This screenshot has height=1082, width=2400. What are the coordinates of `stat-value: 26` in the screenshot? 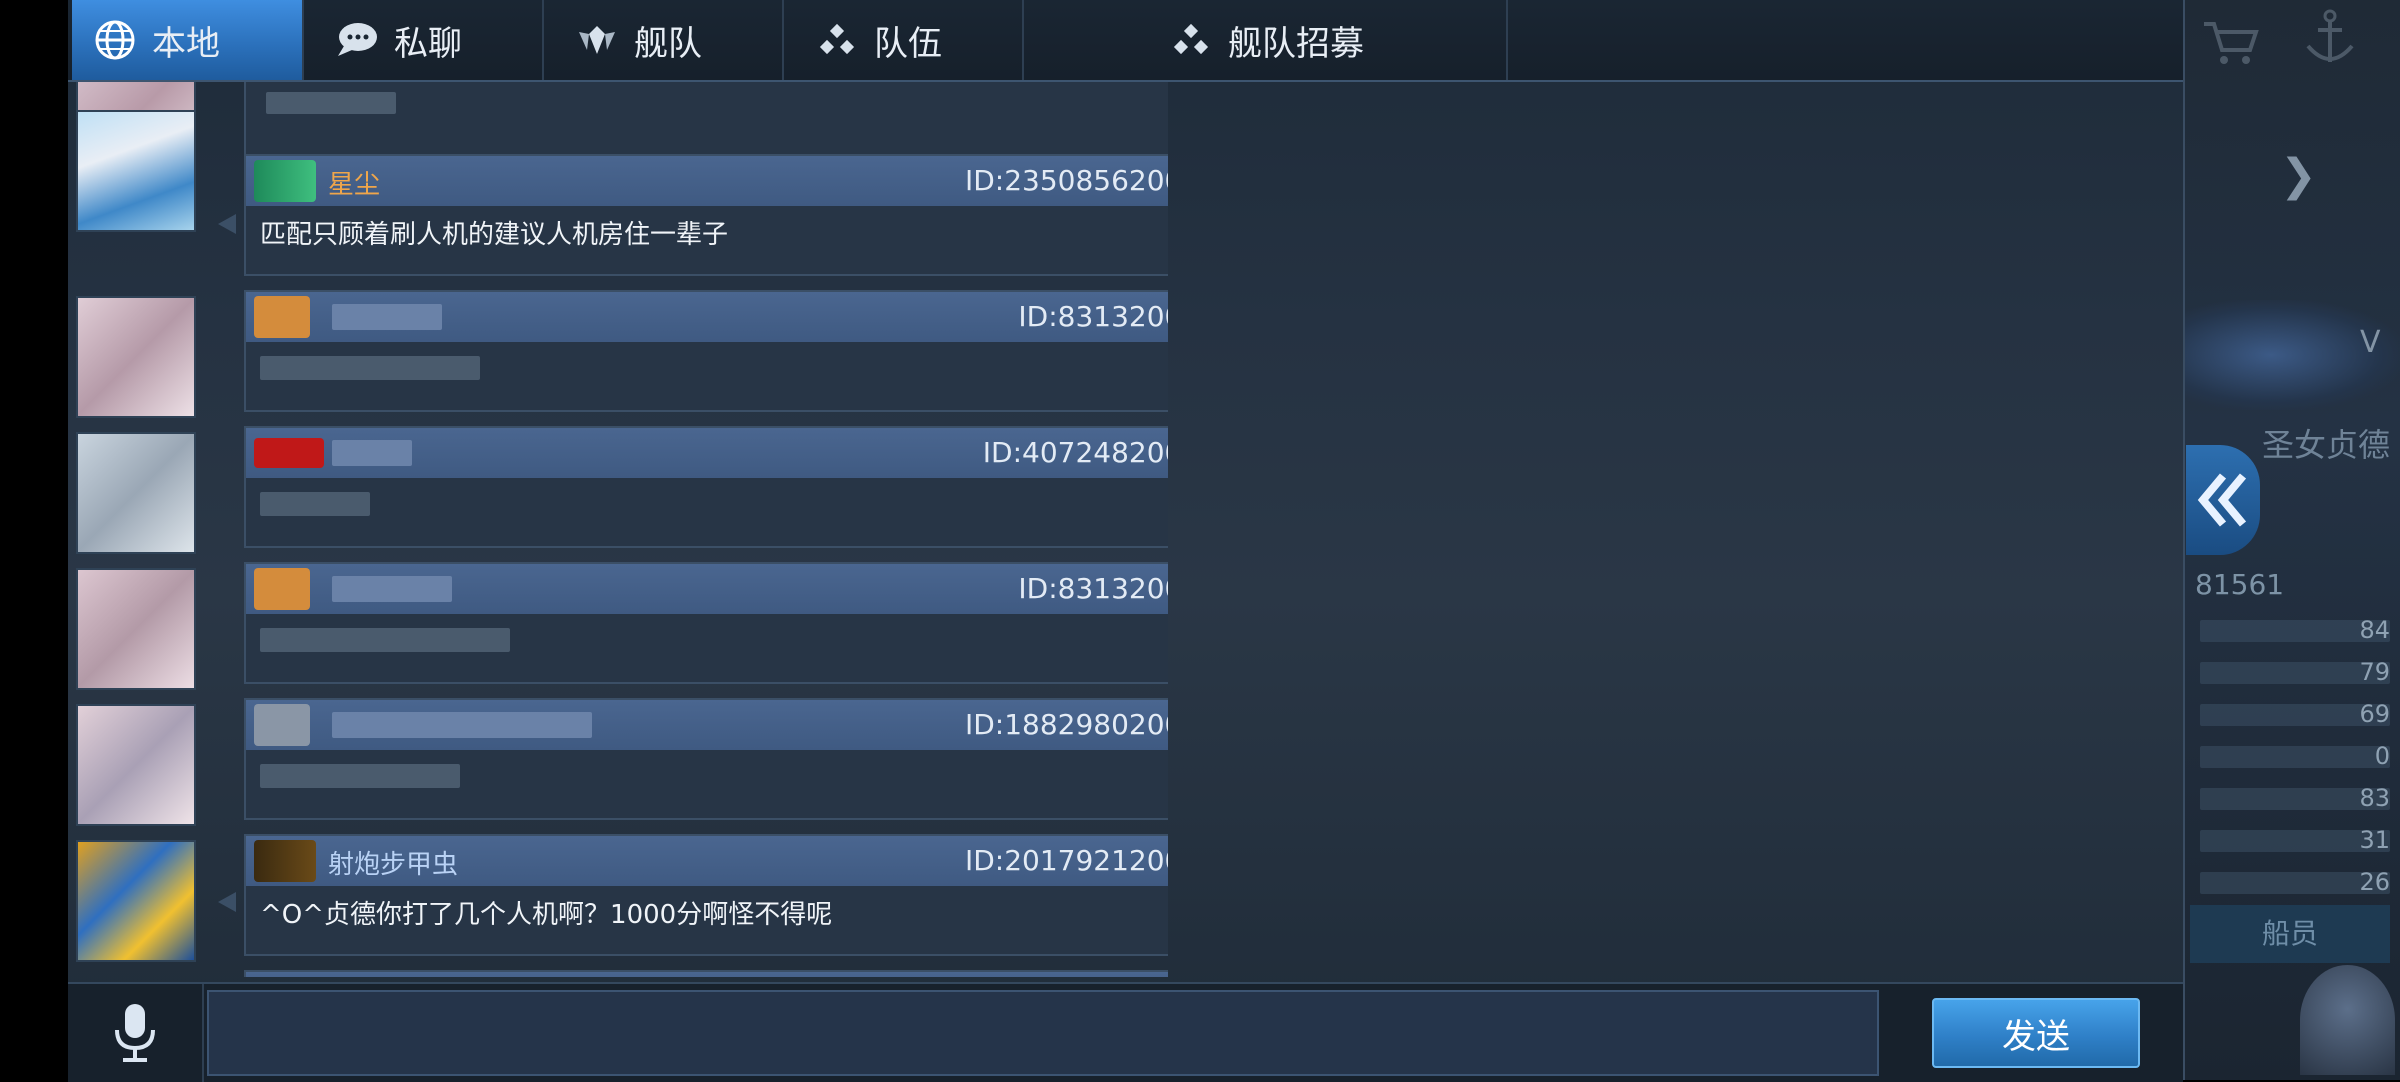 It's located at (2374, 882).